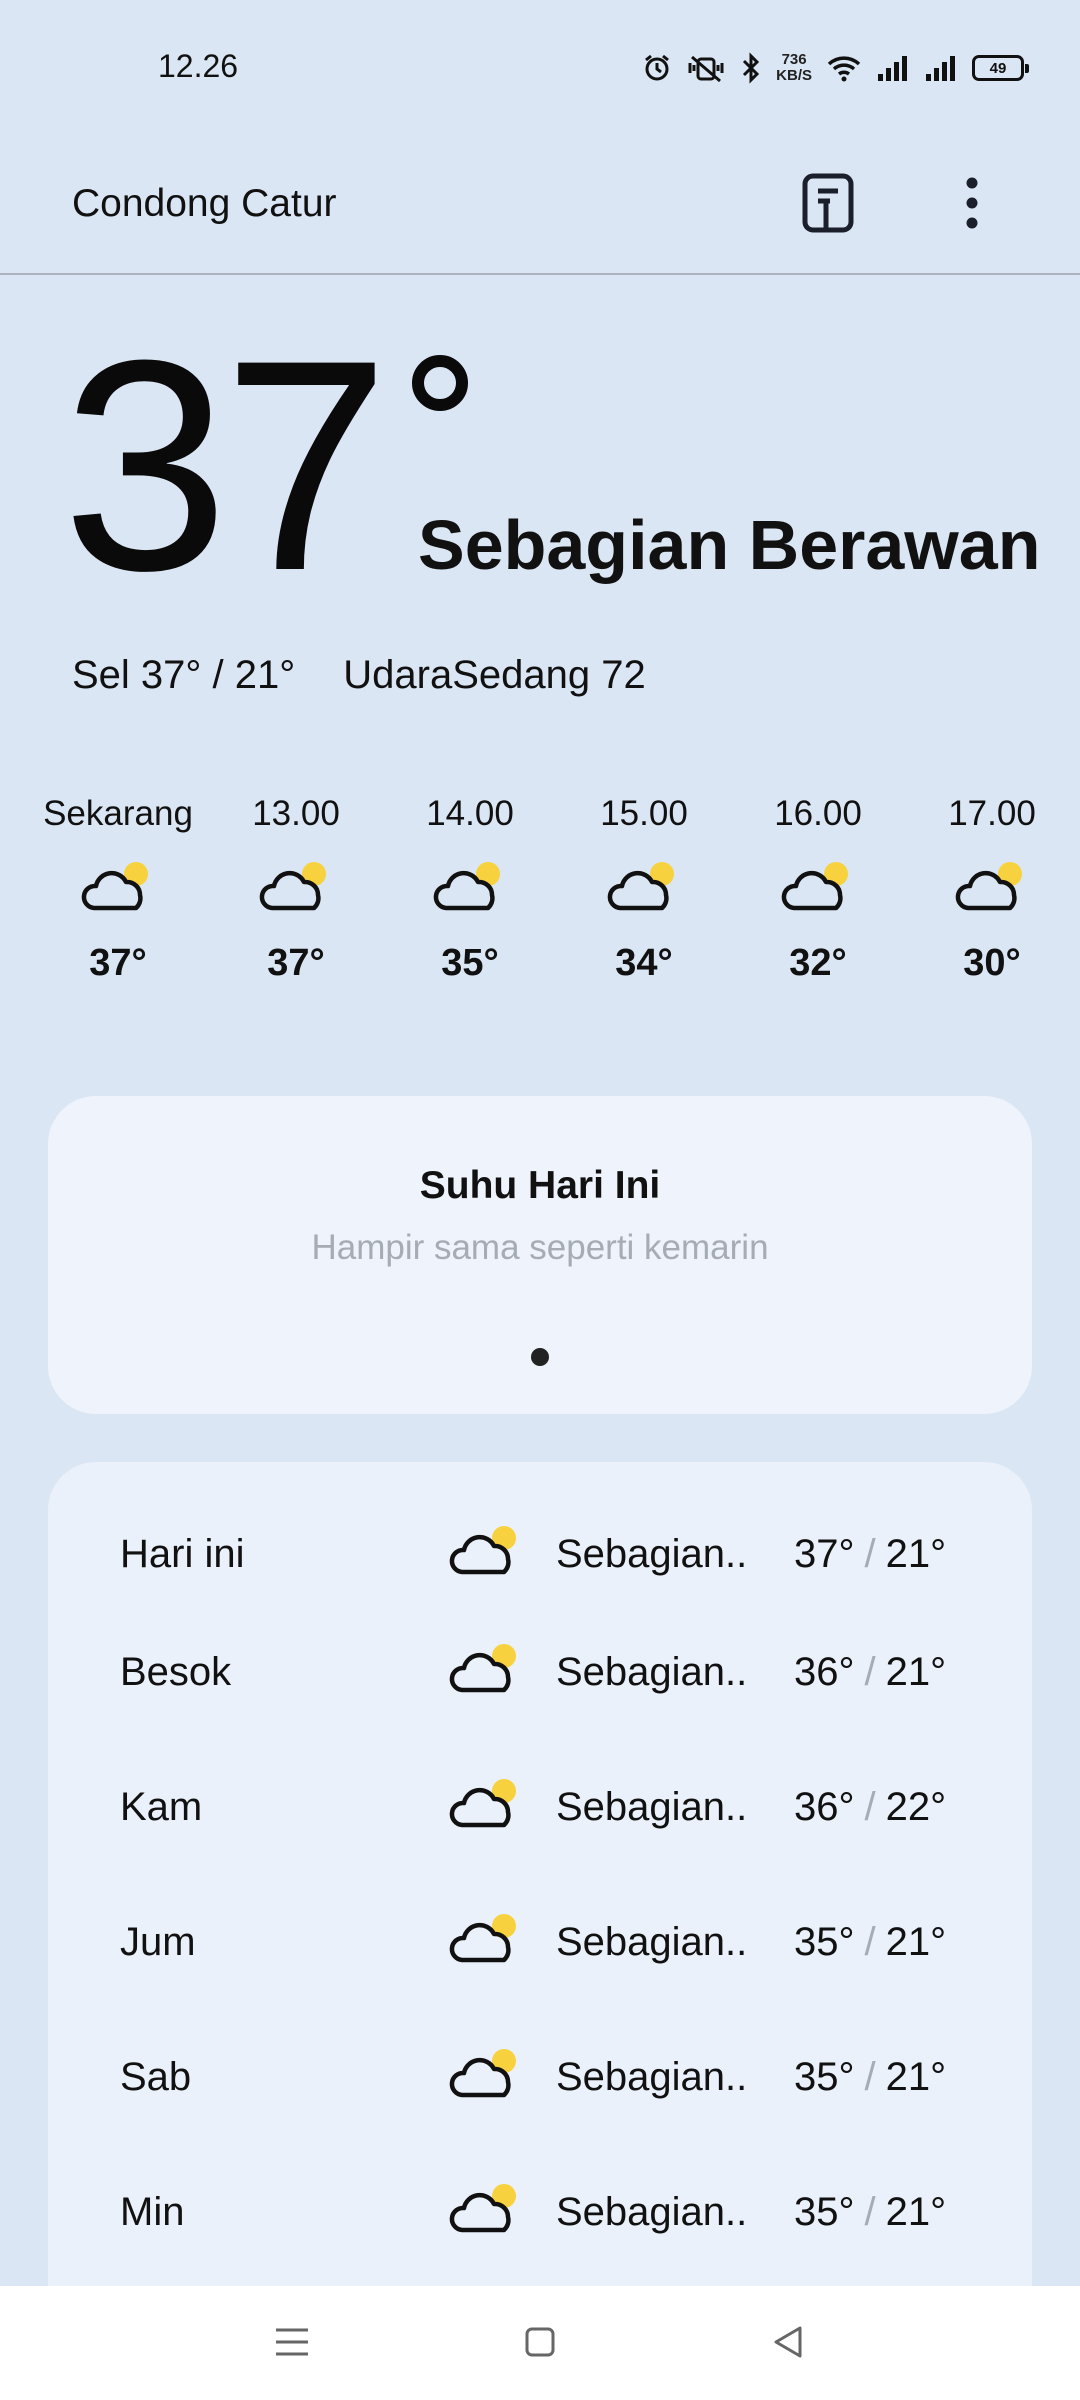  I want to click on forecast-row: Hari ini Sebagian.. 37°/21°, so click(540, 1557).